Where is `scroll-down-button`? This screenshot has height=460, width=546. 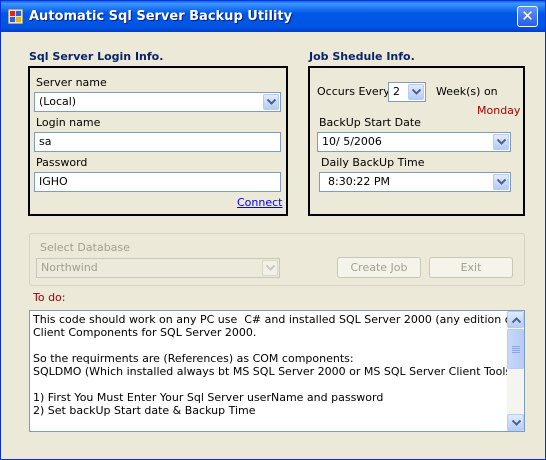 scroll-down-button is located at coordinates (515, 422).